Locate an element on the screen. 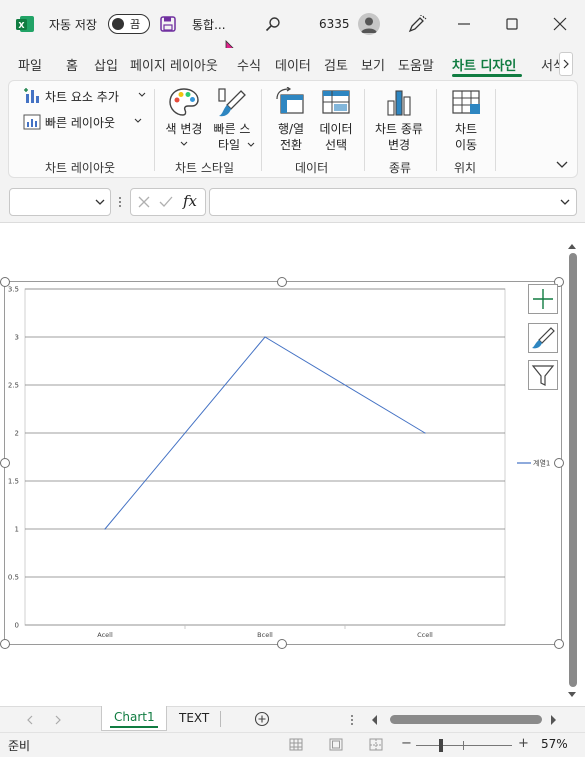  zoom-slider-track is located at coordinates (464, 745).